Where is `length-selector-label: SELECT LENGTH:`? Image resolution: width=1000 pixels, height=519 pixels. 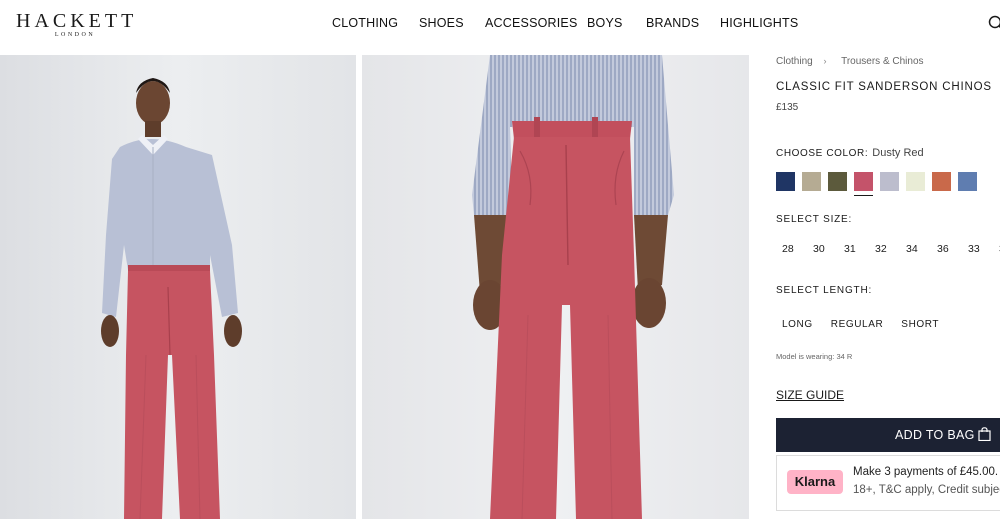
length-selector-label: SELECT LENGTH: is located at coordinates (824, 290).